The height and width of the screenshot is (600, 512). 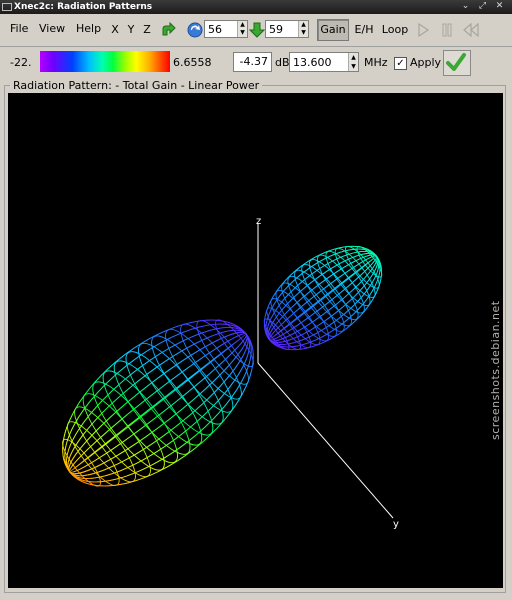 I want to click on refresh-icon, so click(x=195, y=30).